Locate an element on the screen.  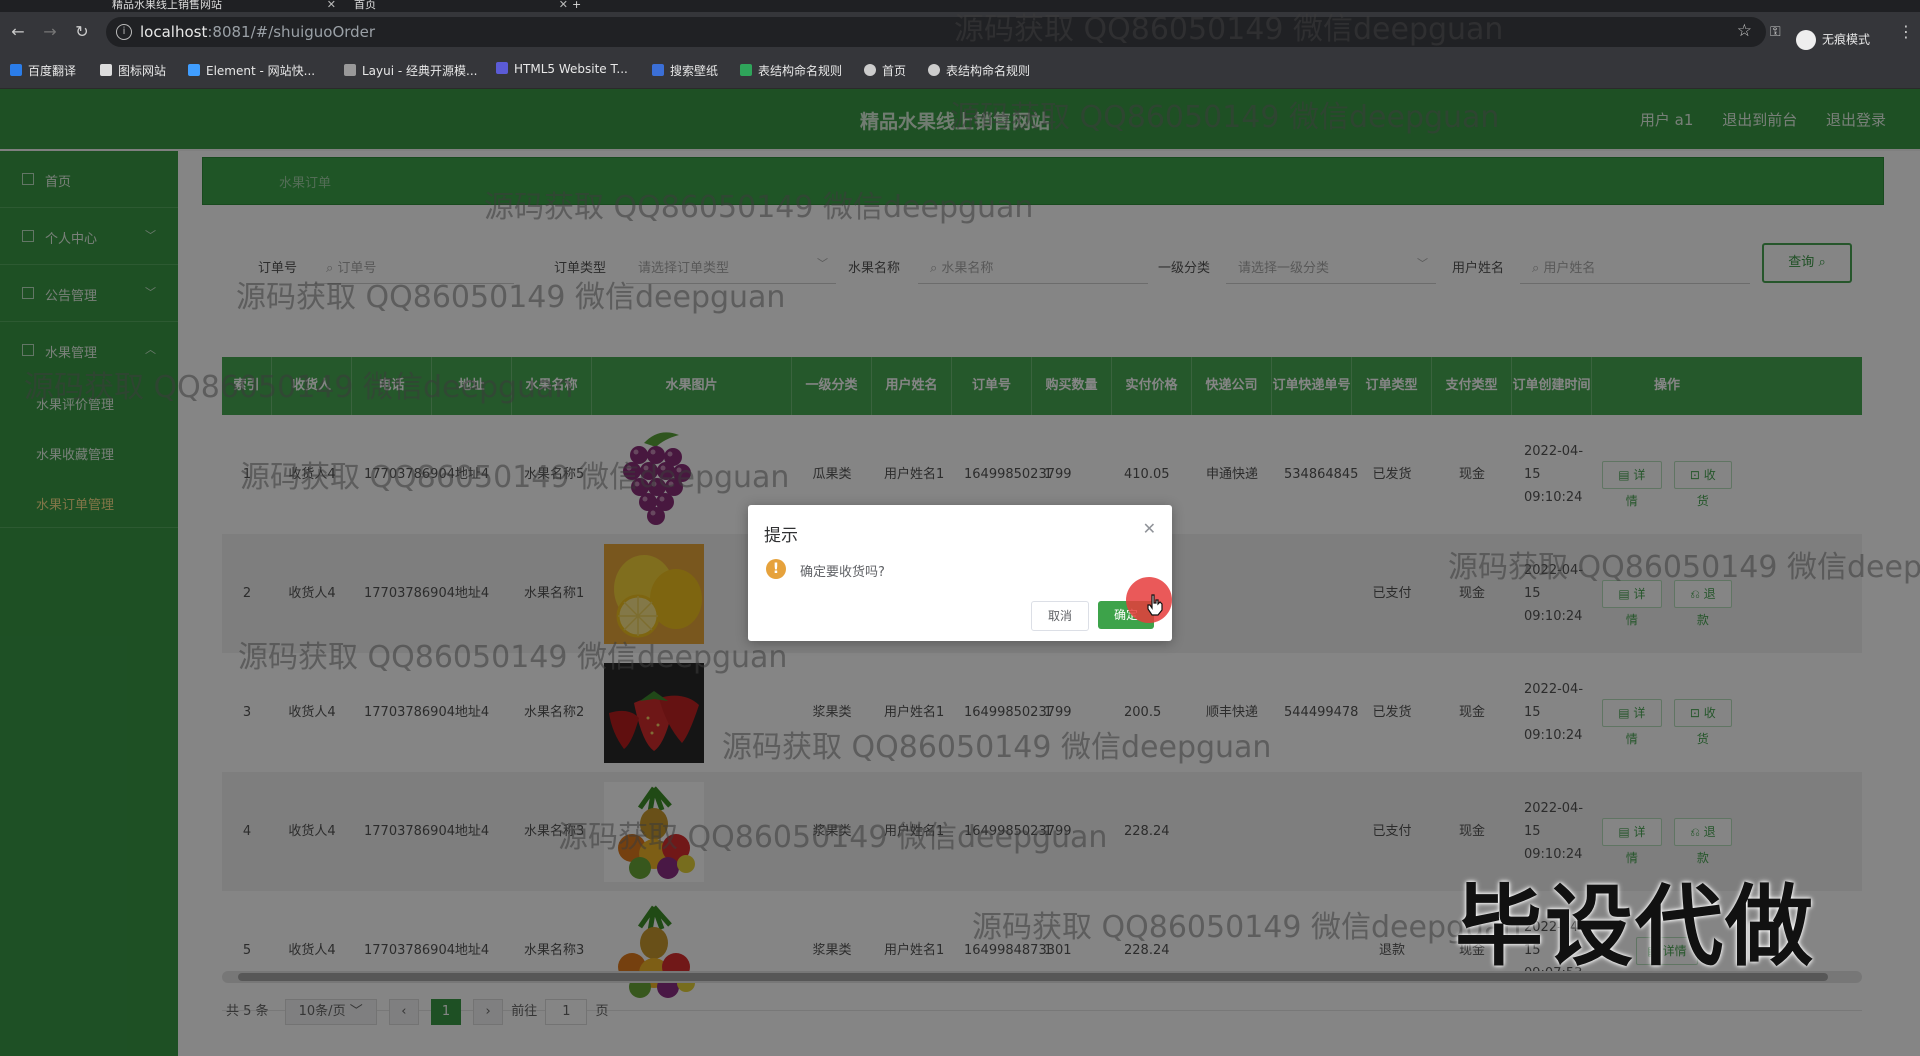
bookmark-item: 首页 is located at coordinates (885, 70).